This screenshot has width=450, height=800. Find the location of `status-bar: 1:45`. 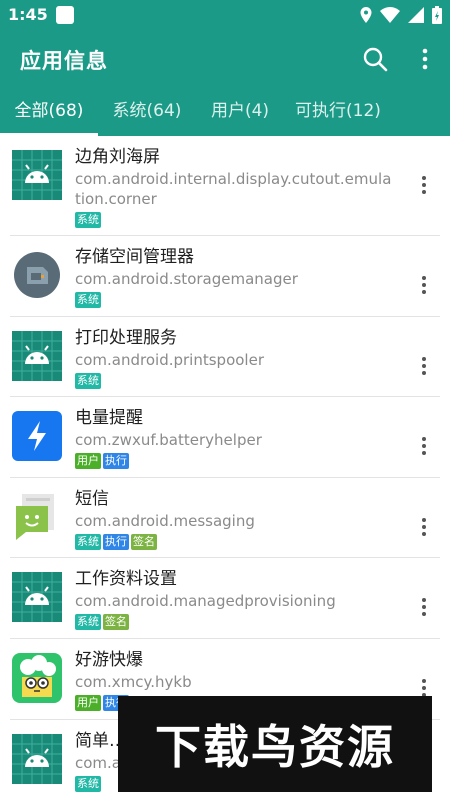

status-bar: 1:45 is located at coordinates (225, 16).